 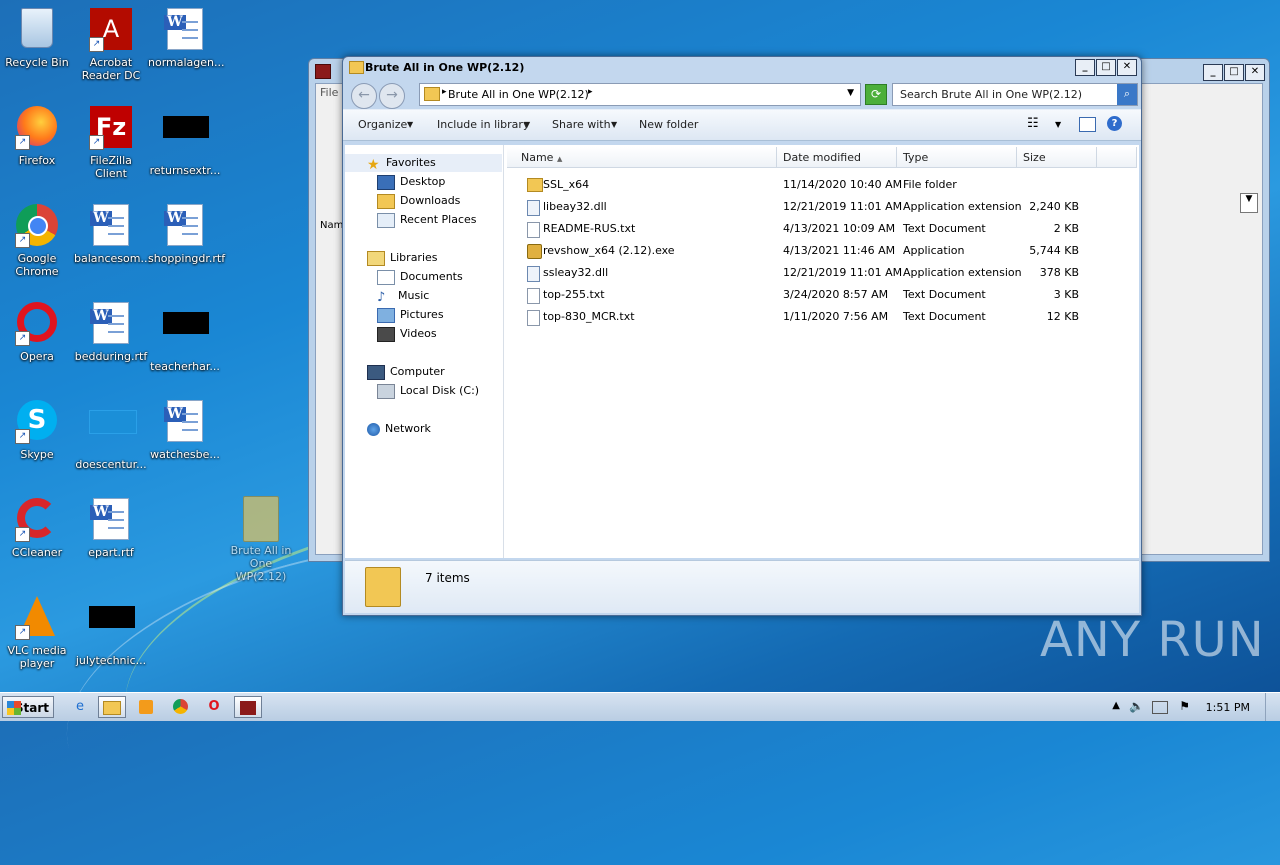 What do you see at coordinates (364, 96) in the screenshot?
I see `back-button: ←` at bounding box center [364, 96].